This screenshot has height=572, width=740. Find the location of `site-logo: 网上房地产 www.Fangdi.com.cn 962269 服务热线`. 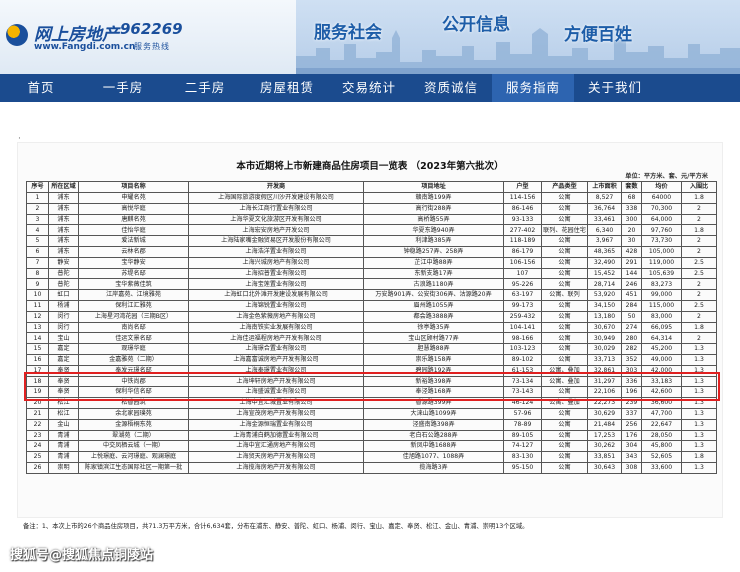

site-logo: 网上房地产 www.Fangdi.com.cn 962269 服务热线 is located at coordinates (151, 36).